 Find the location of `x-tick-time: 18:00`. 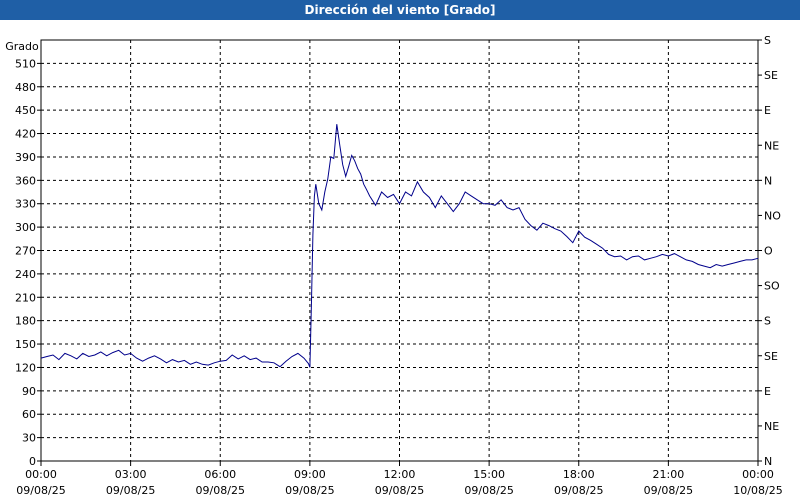

x-tick-time: 18:00 is located at coordinates (579, 474).